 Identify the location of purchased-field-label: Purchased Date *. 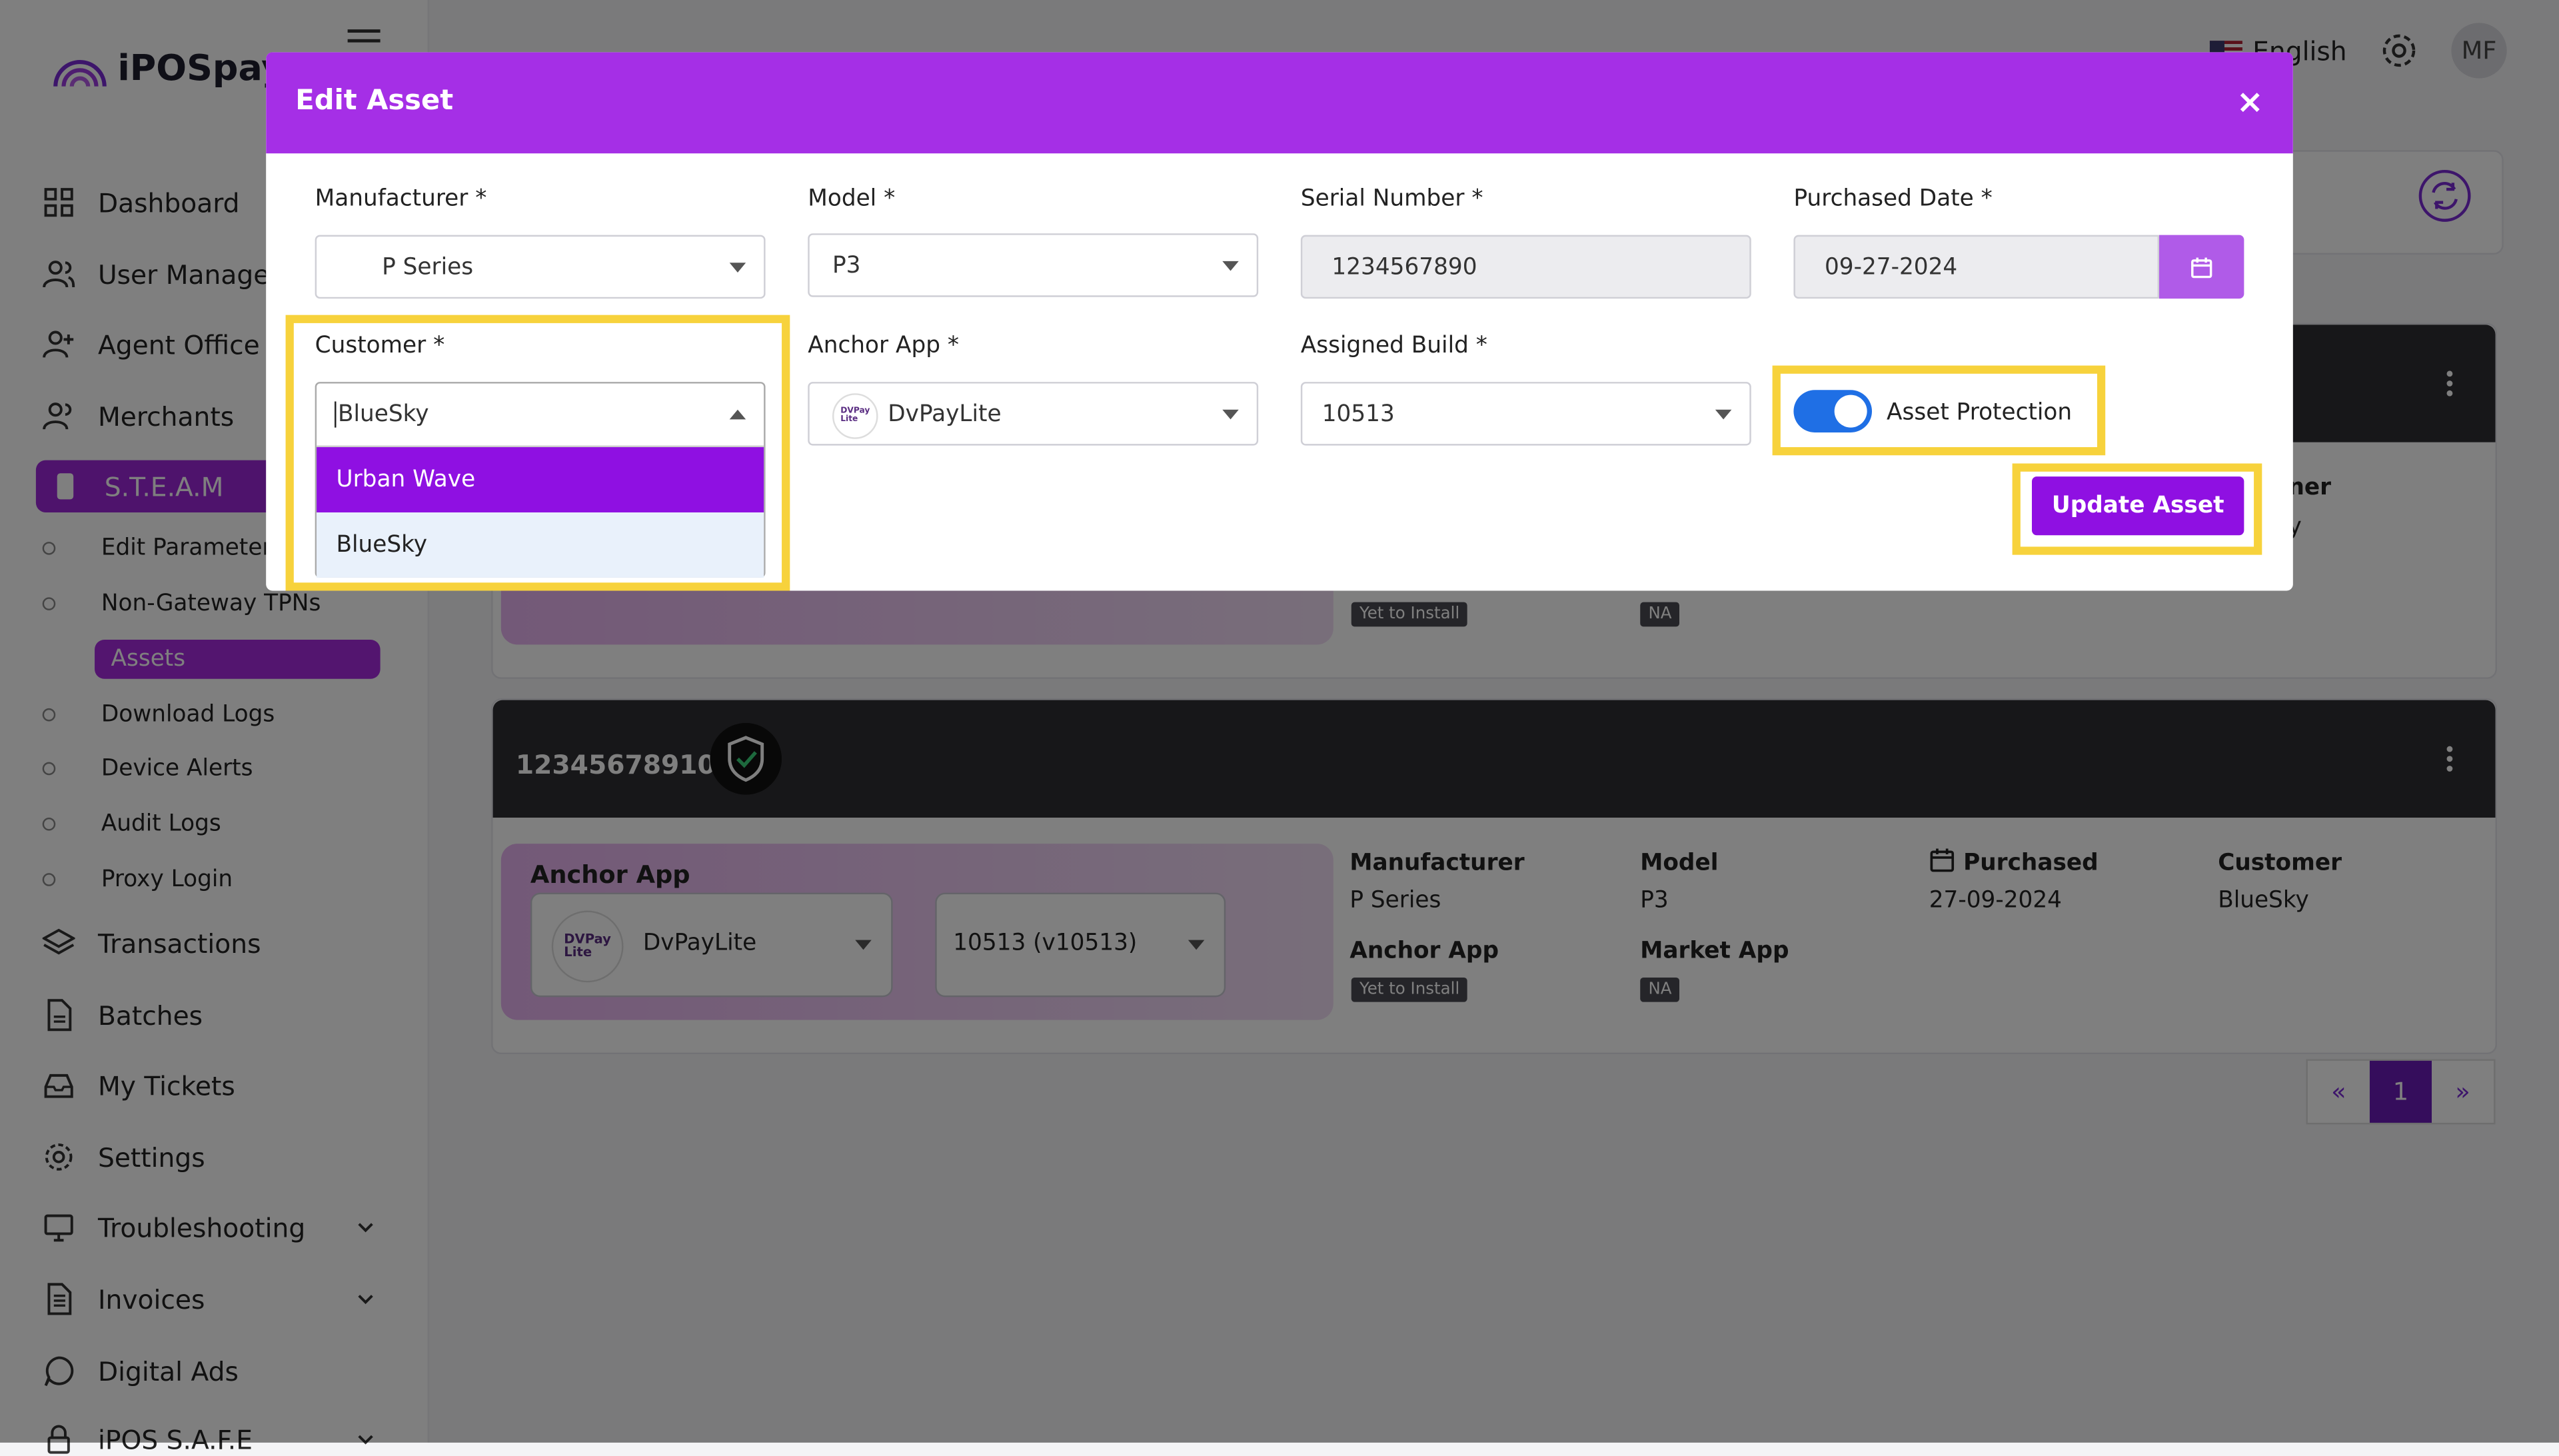
(1893, 199).